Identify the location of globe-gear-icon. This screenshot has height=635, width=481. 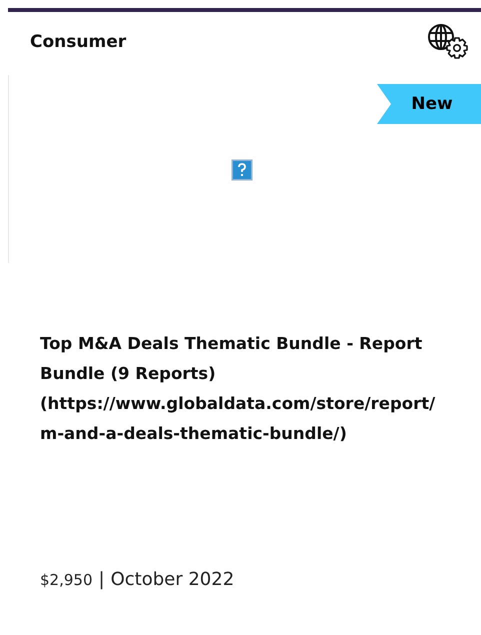
(448, 42).